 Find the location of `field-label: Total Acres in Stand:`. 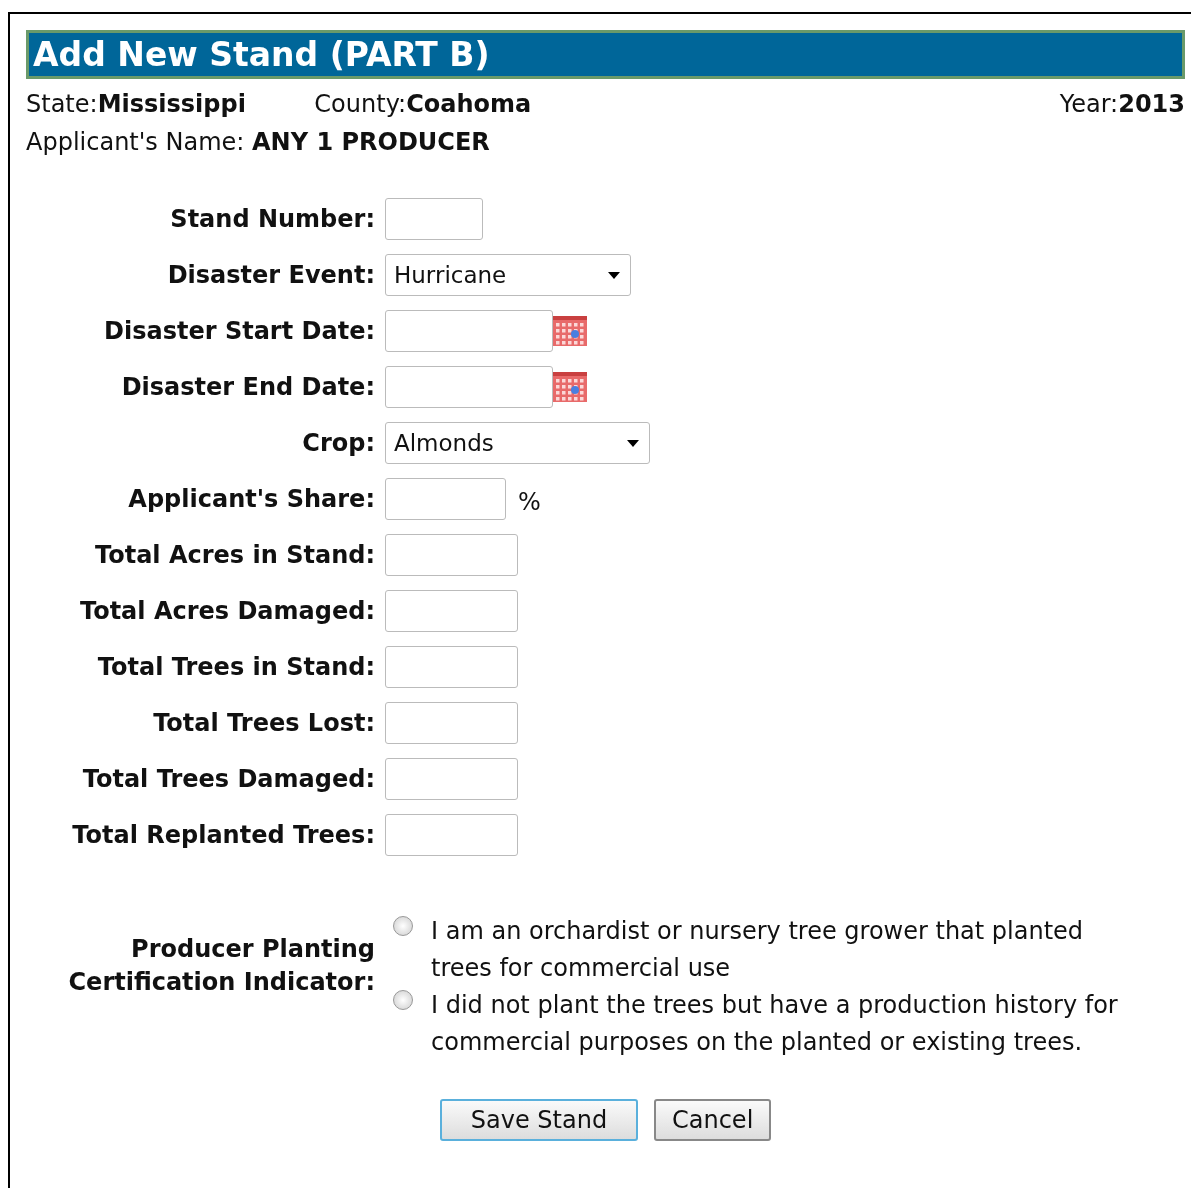

field-label: Total Acres in Stand: is located at coordinates (234, 555).